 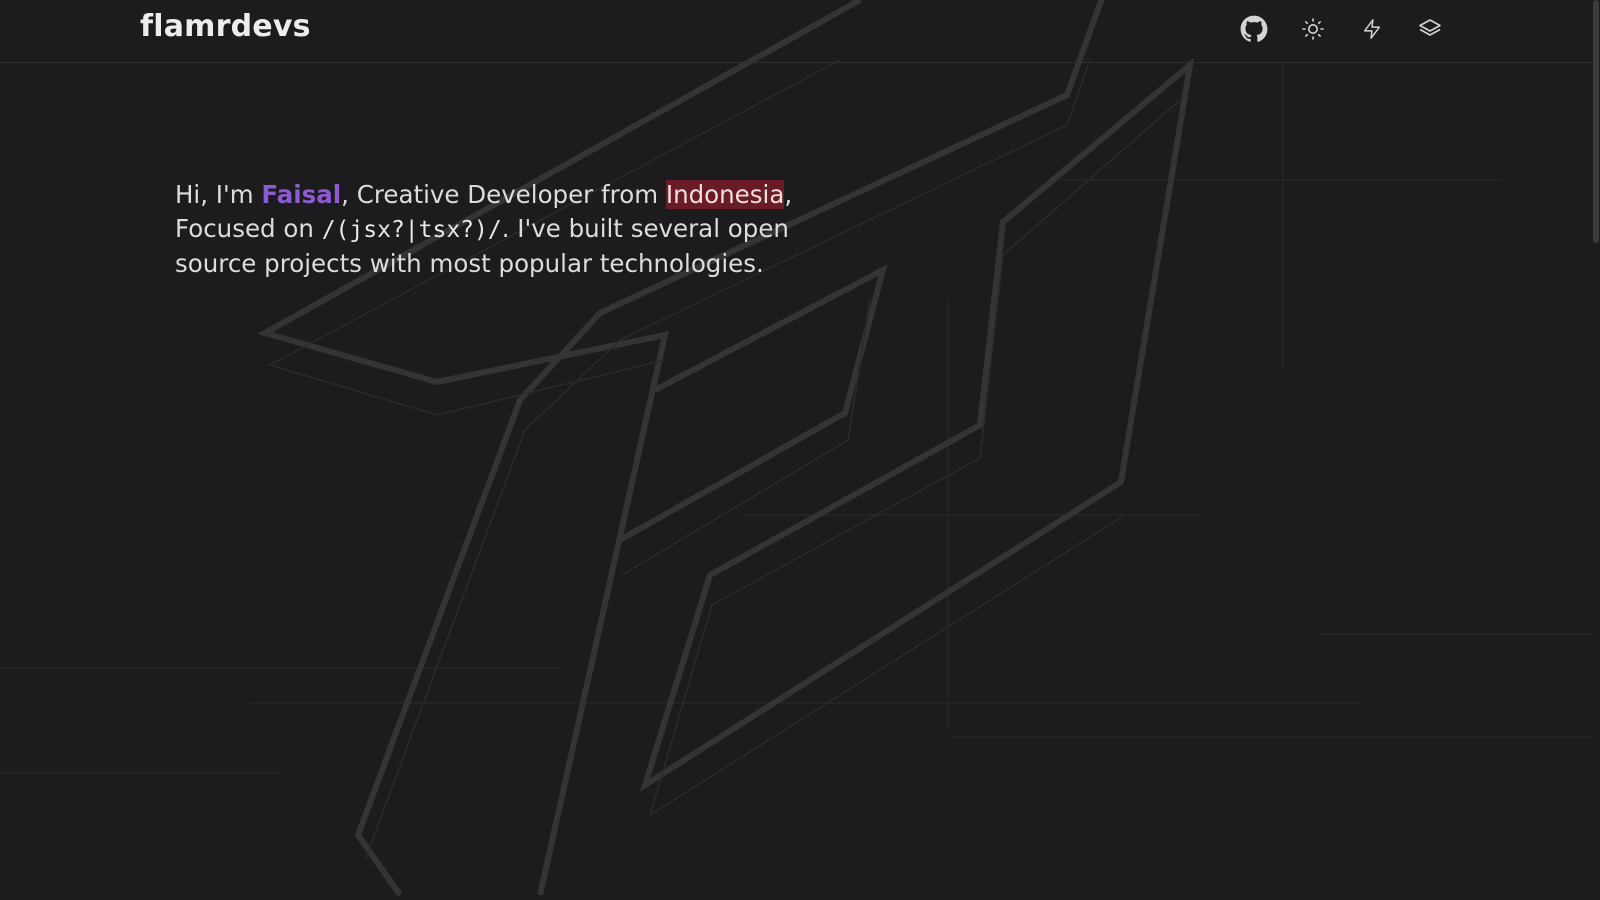 What do you see at coordinates (225, 26) in the screenshot?
I see `site-logo: flamrdevs` at bounding box center [225, 26].